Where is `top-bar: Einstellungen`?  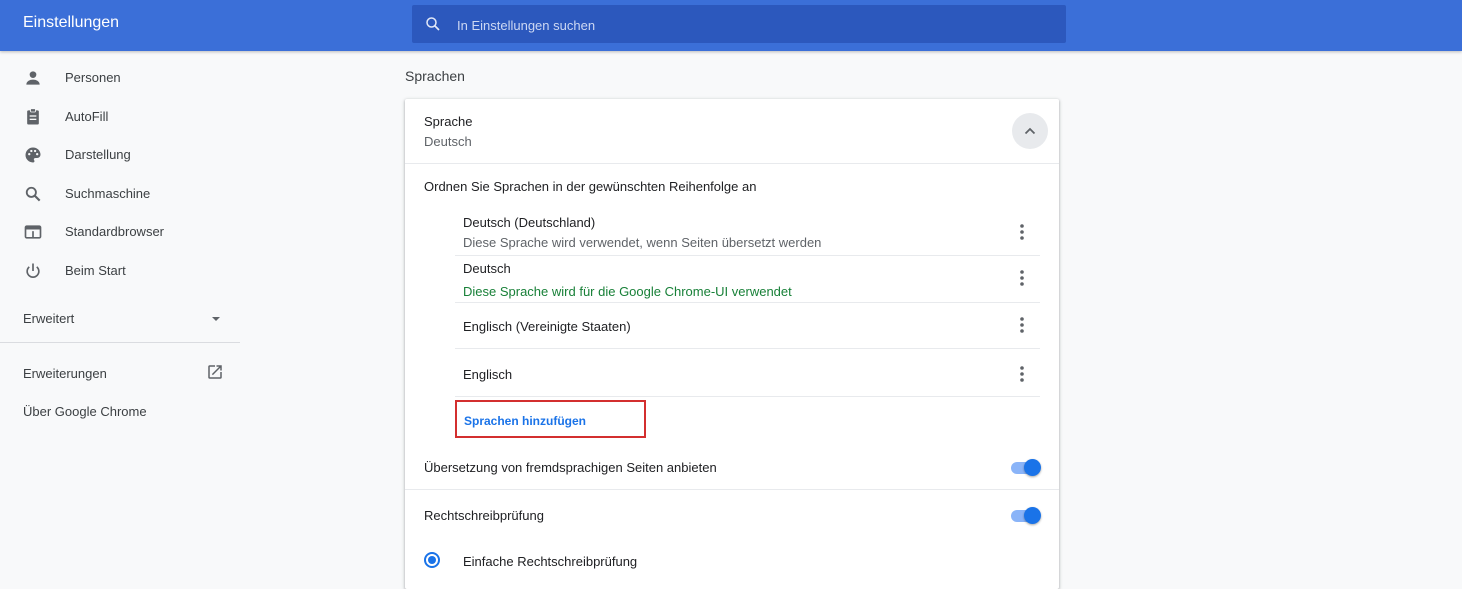 top-bar: Einstellungen is located at coordinates (731, 25).